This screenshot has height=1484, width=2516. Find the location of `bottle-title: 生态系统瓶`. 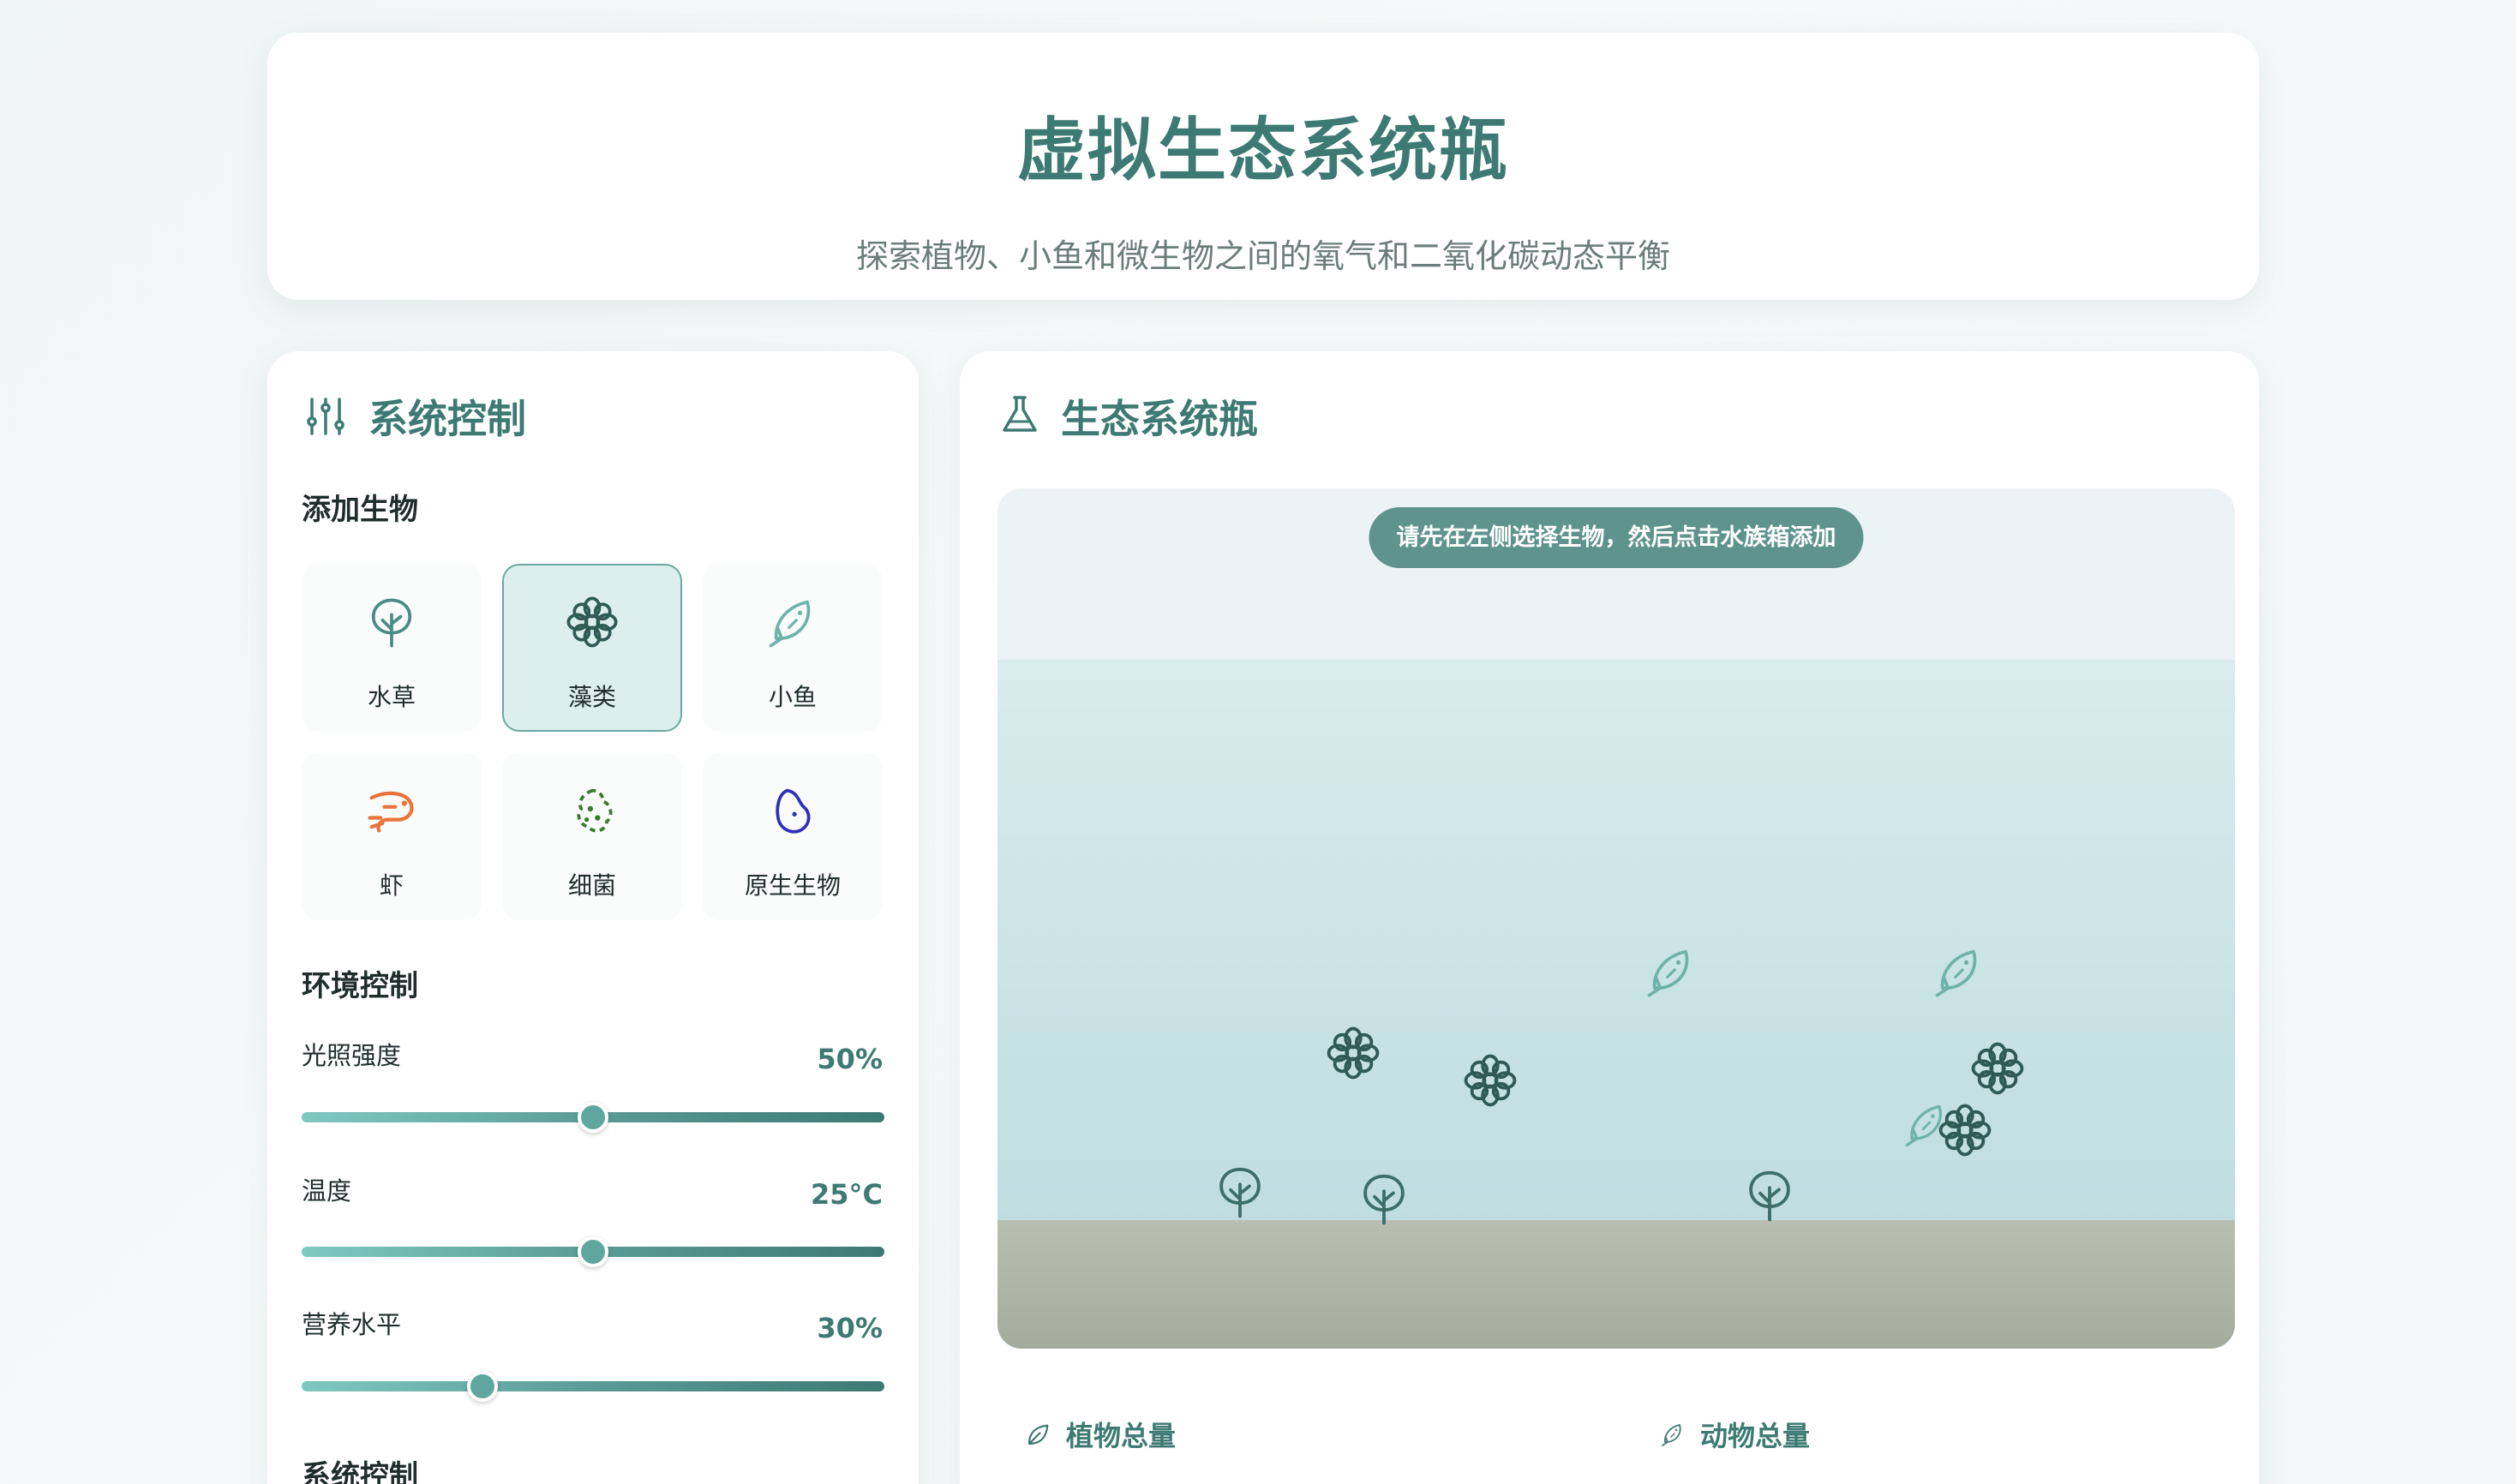

bottle-title: 生态系统瓶 is located at coordinates (1159, 419).